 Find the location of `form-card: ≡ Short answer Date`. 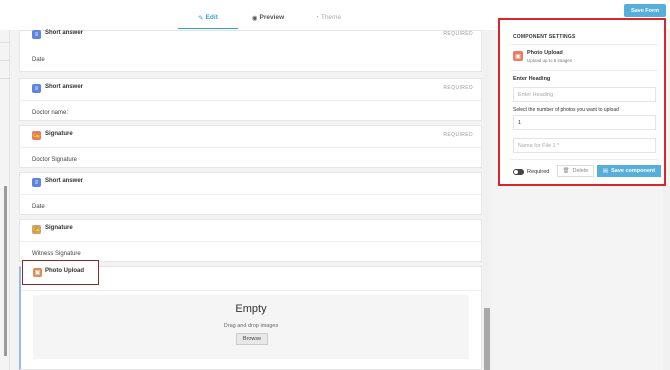

form-card: ≡ Short answer Date is located at coordinates (250, 193).